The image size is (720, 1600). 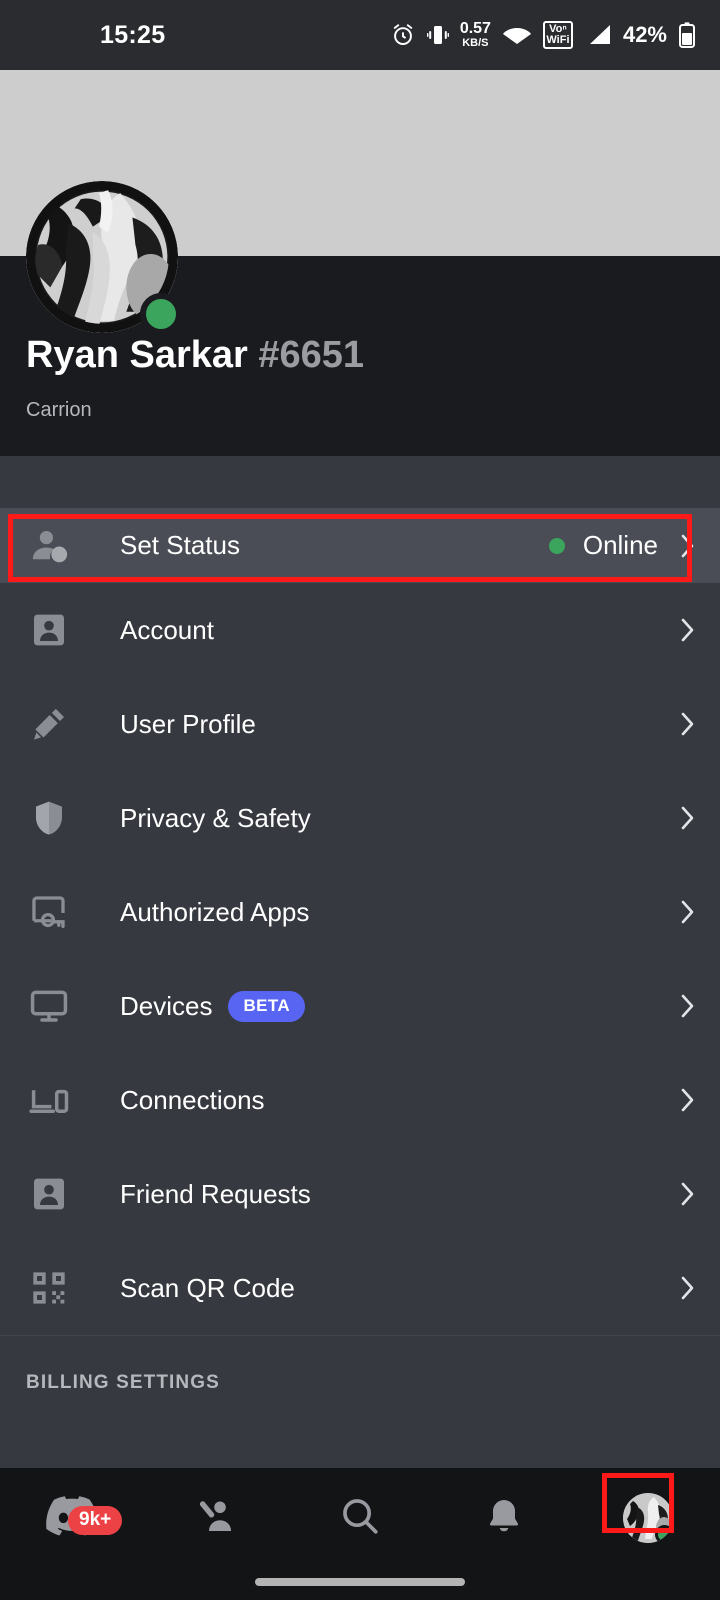 I want to click on page-title: Ryan Sarkar #6651, so click(x=195, y=355).